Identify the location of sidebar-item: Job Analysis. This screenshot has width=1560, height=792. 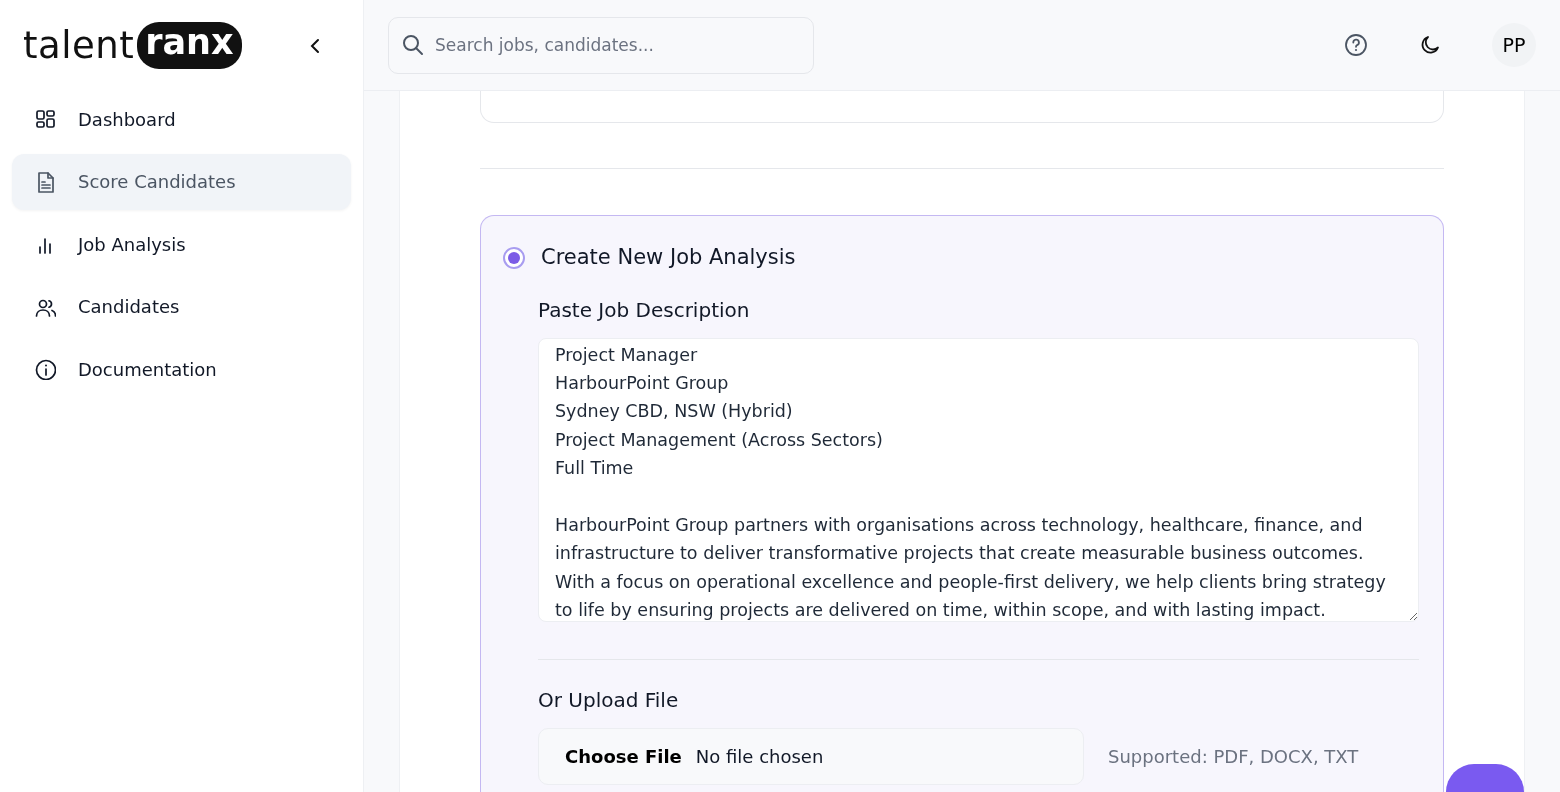
(181, 244).